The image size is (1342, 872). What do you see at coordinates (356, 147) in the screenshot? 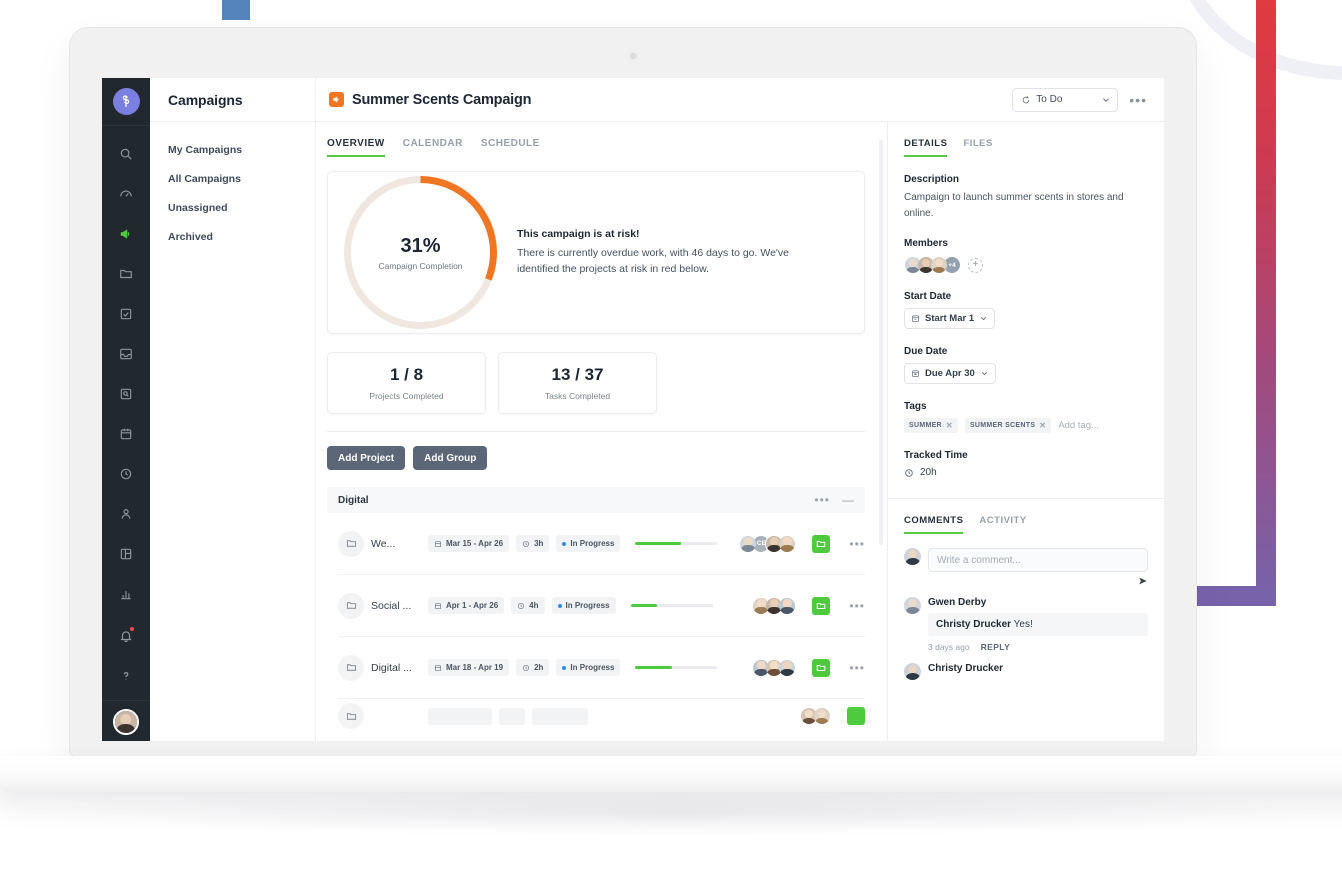
I see `tab-overview: OVERVIEW` at bounding box center [356, 147].